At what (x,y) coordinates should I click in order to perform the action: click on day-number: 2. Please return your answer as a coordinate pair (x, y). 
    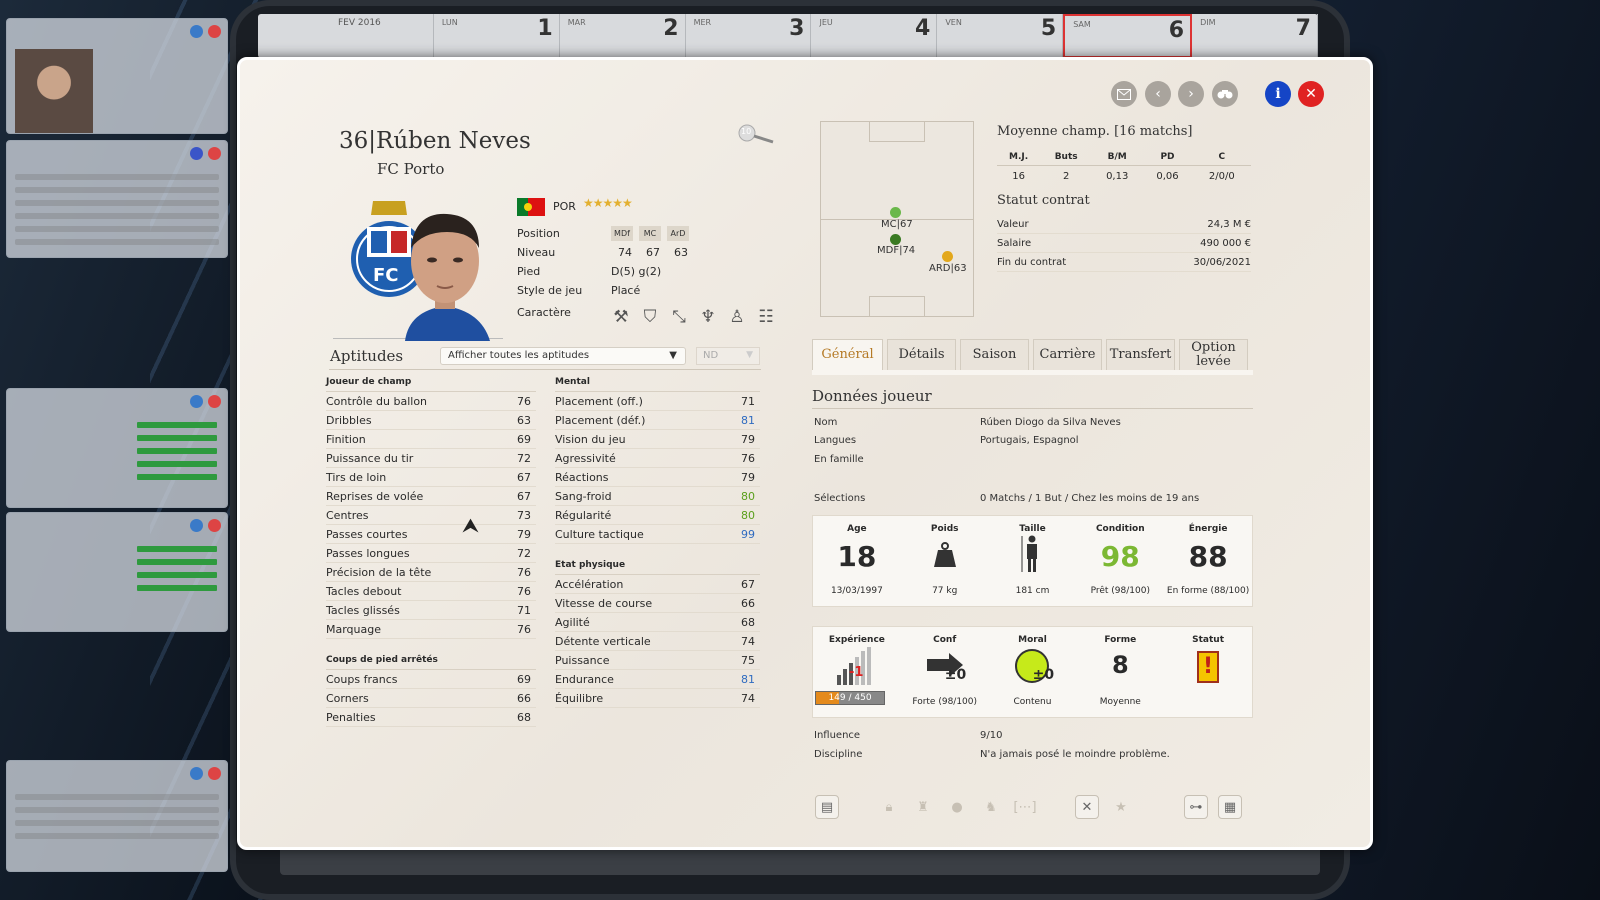
    Looking at the image, I should click on (671, 28).